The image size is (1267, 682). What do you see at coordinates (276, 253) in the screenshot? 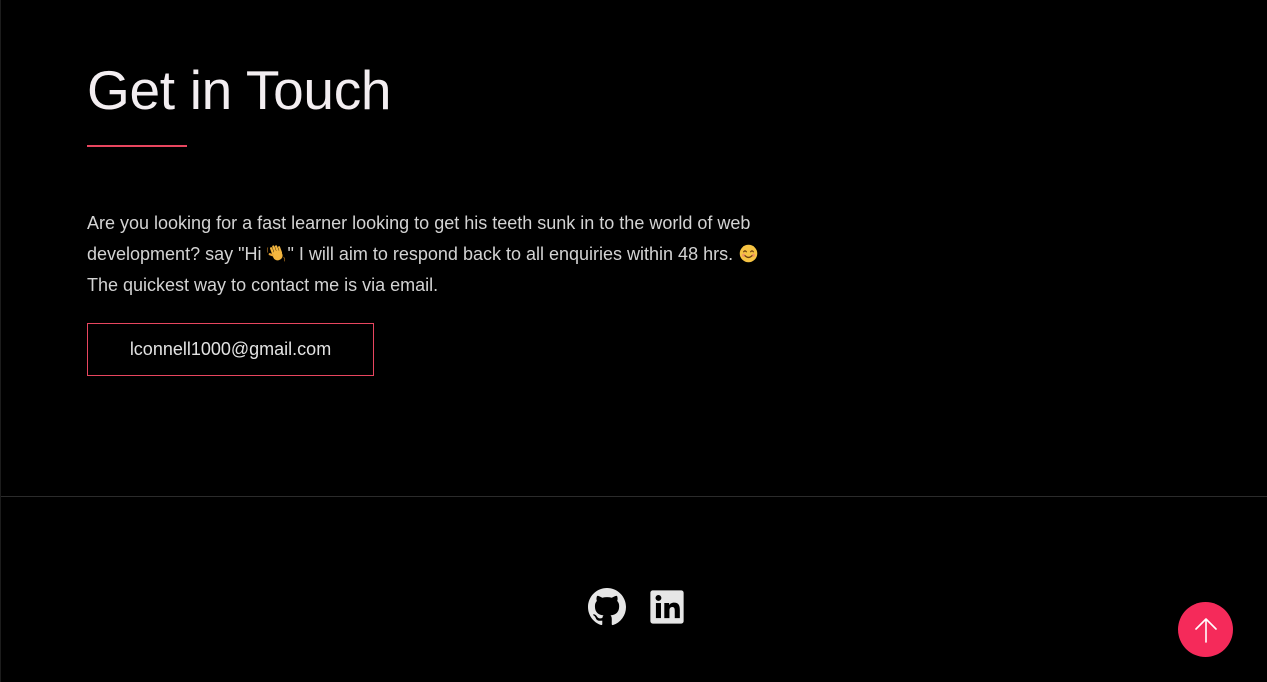
I see `waving-hand-icon` at bounding box center [276, 253].